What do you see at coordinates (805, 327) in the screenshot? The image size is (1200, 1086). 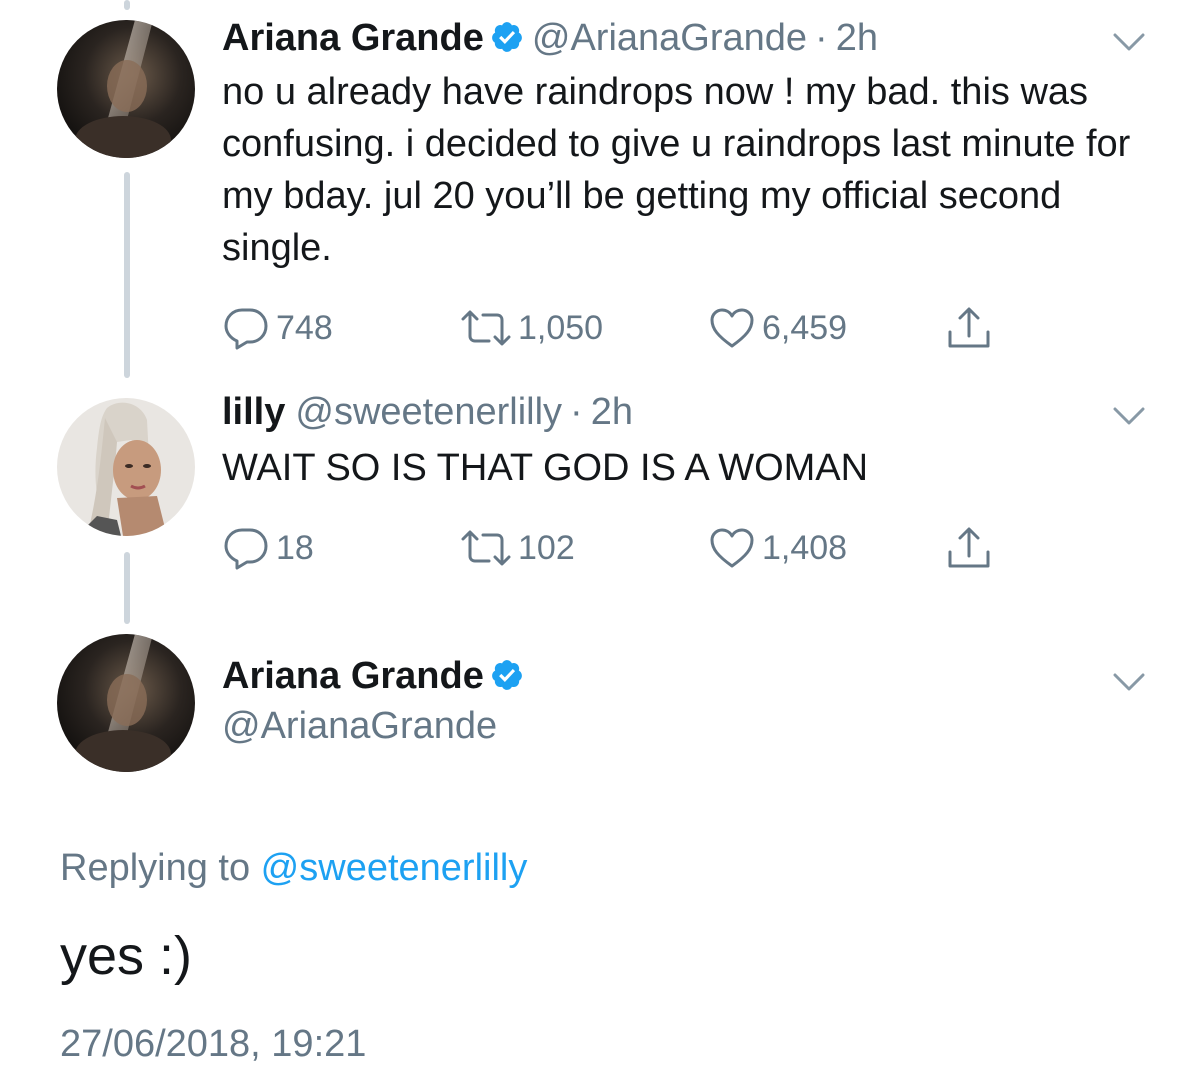 I see `like-count: 6,459` at bounding box center [805, 327].